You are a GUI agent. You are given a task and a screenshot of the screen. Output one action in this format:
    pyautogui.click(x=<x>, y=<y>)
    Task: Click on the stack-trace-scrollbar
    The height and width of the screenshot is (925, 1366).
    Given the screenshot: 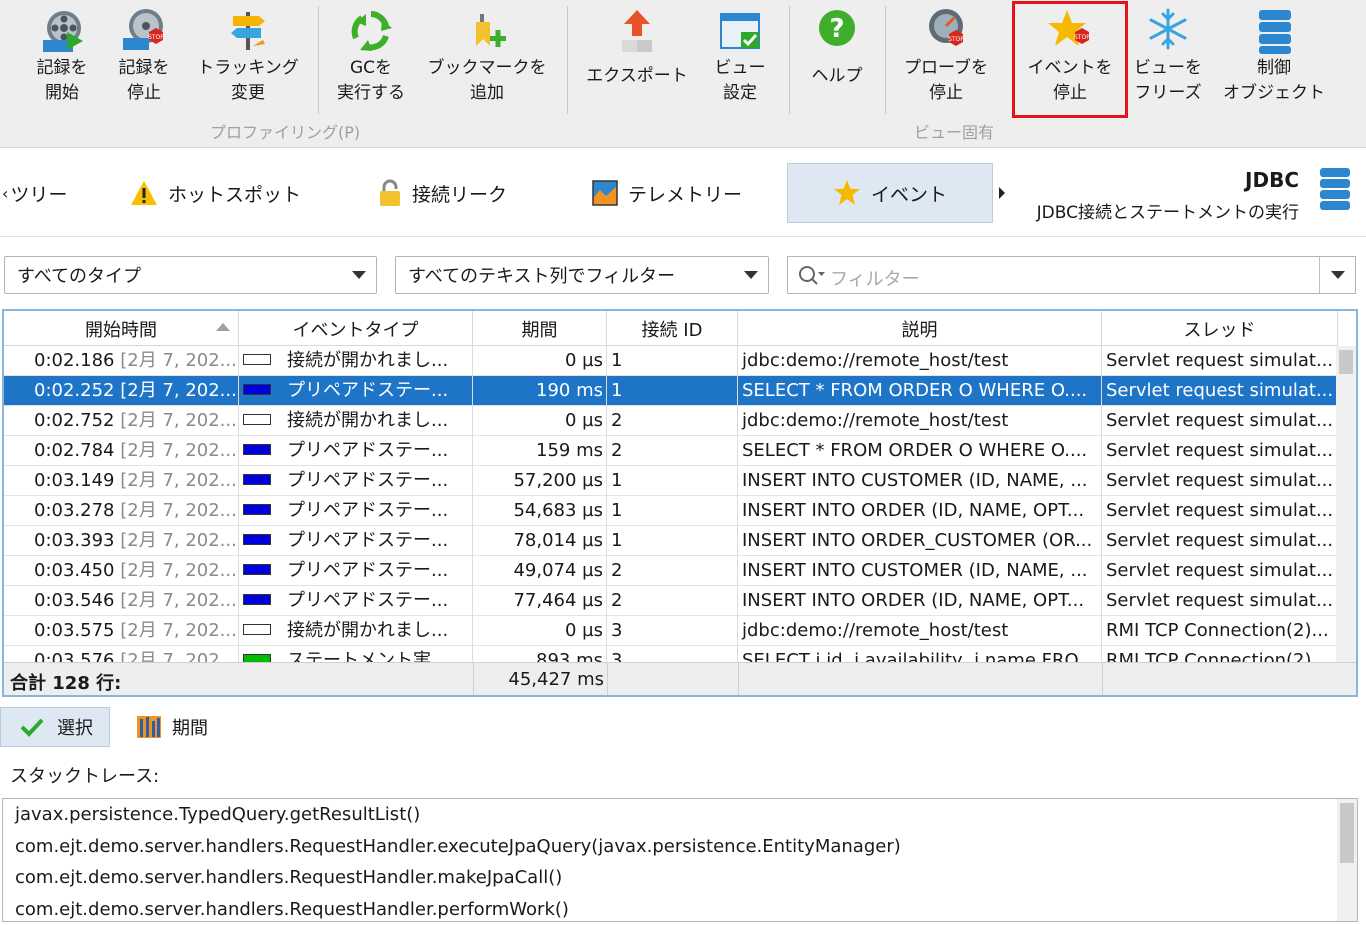 What is the action you would take?
    pyautogui.click(x=1347, y=860)
    